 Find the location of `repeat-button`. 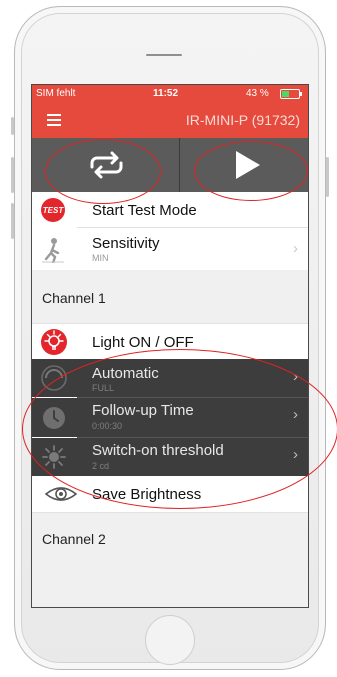

repeat-button is located at coordinates (105, 165).